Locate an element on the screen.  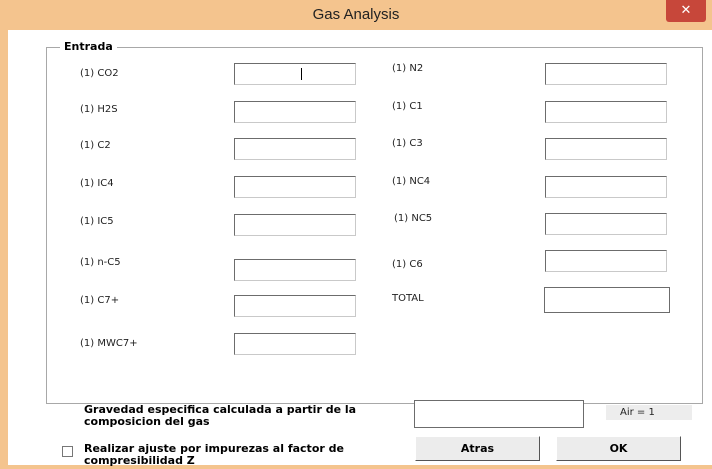
gravity-input is located at coordinates (499, 414).